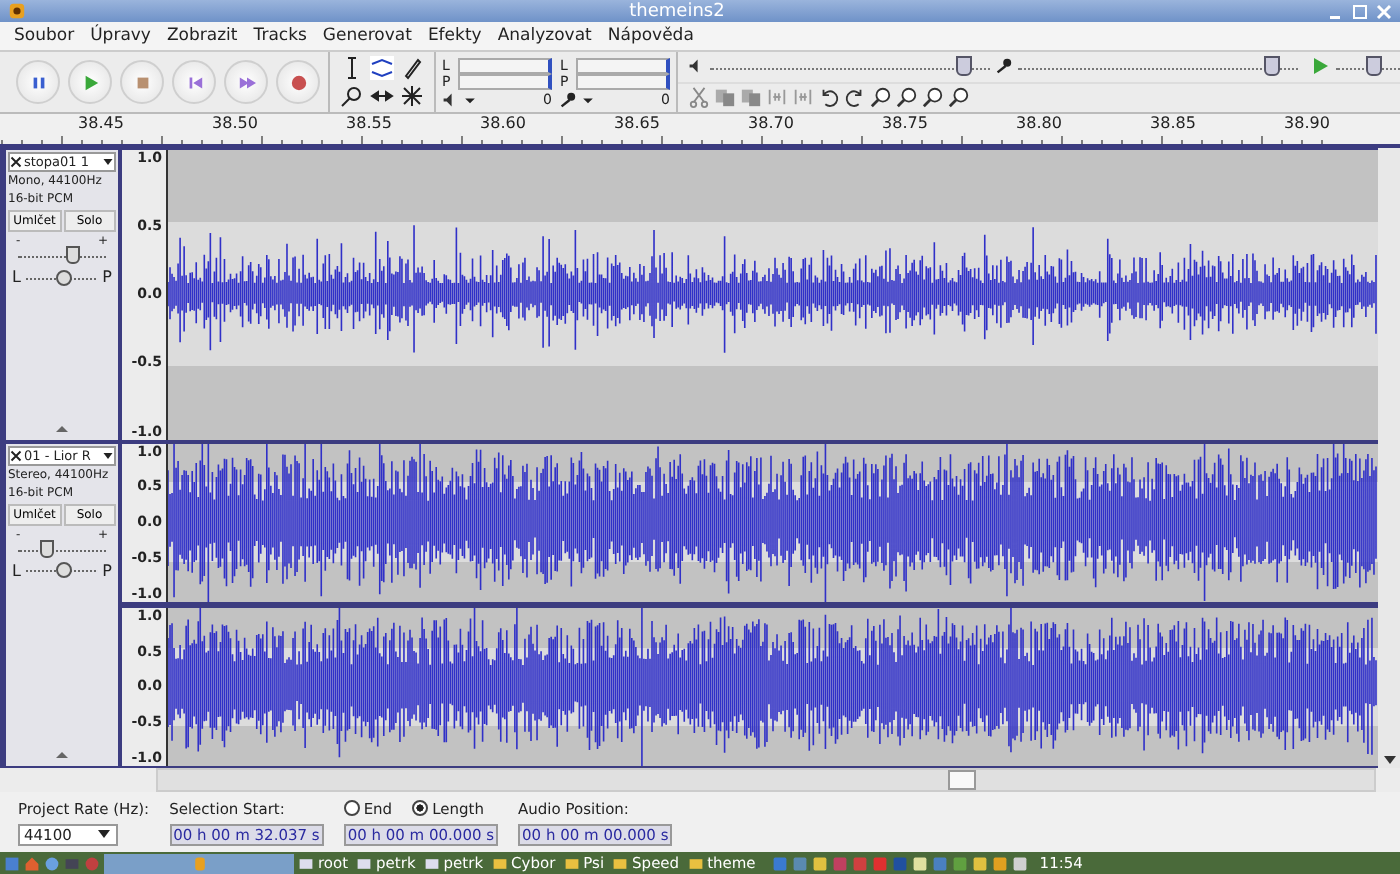 This screenshot has width=1400, height=874. Describe the element at coordinates (352, 96) in the screenshot. I see `zoom-tool-icon` at that location.